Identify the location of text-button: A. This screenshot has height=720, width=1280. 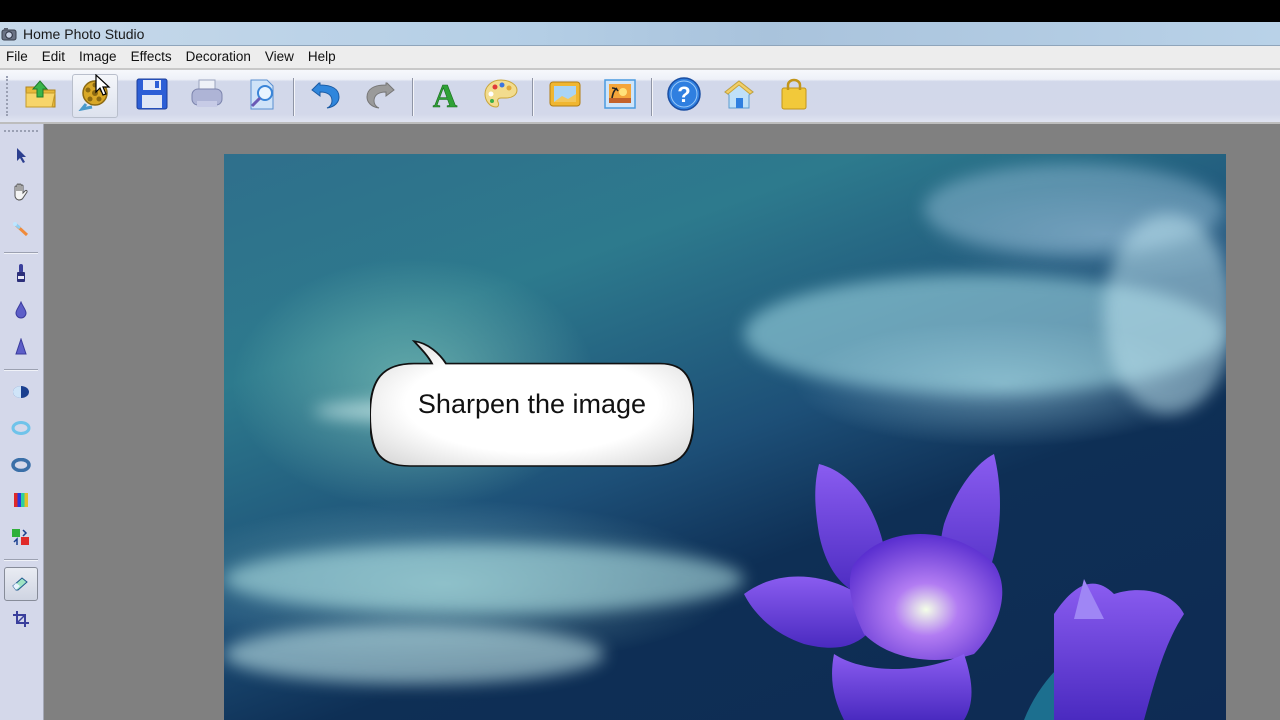
(445, 96).